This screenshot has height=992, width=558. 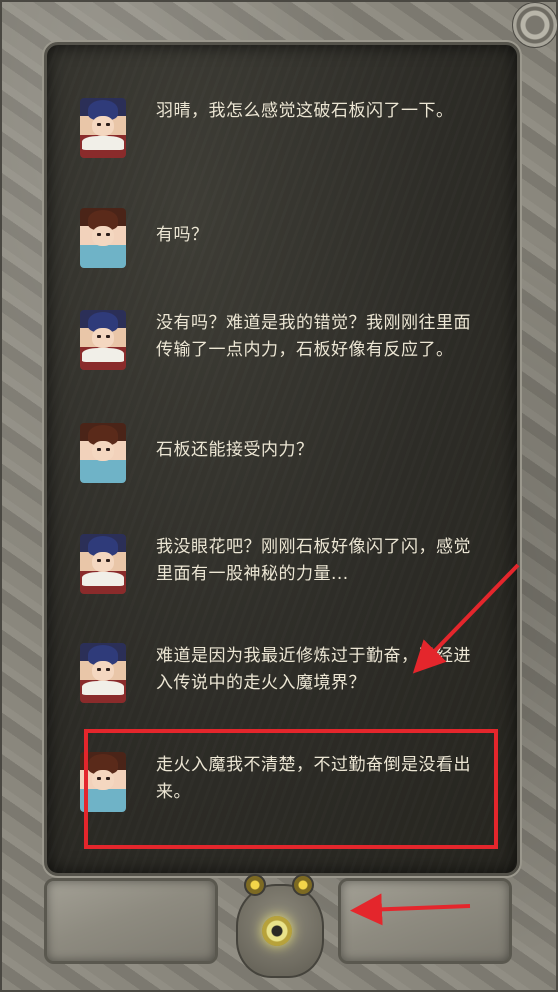 I want to click on dialogue-text: 没有吗？难道是我的错觉？我刚刚往里面传输了一点内力，石板好像有反应了。, so click(x=313, y=336).